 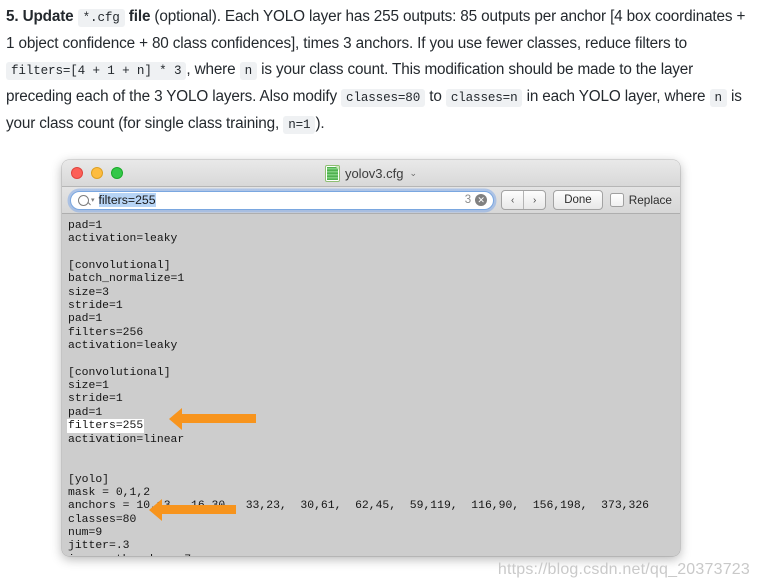 What do you see at coordinates (77, 173) in the screenshot?
I see `close-button` at bounding box center [77, 173].